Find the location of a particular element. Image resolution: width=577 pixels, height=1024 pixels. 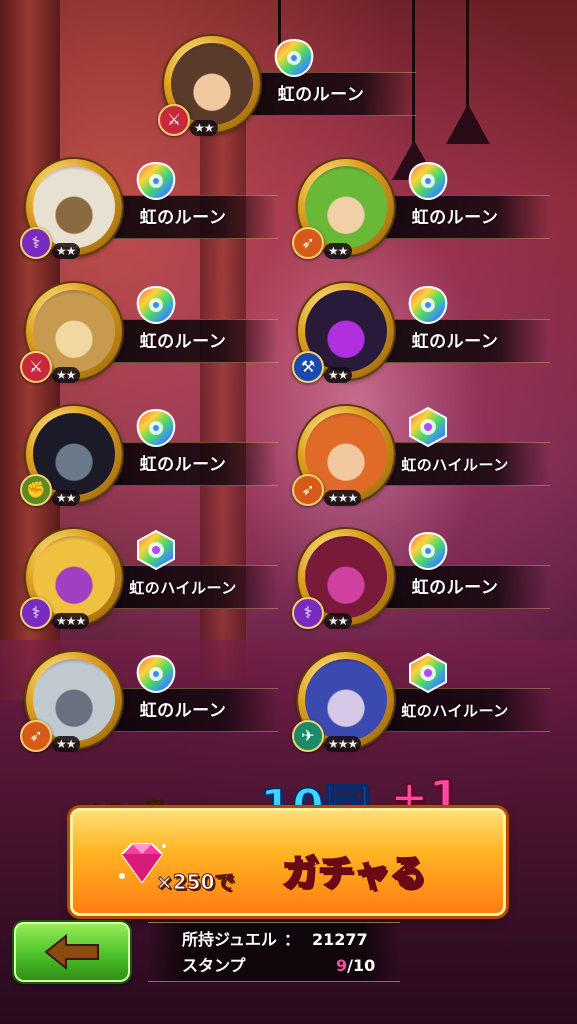

reward-item: 虹のハイルーン ✈ ★★★ is located at coordinates (420, 702).